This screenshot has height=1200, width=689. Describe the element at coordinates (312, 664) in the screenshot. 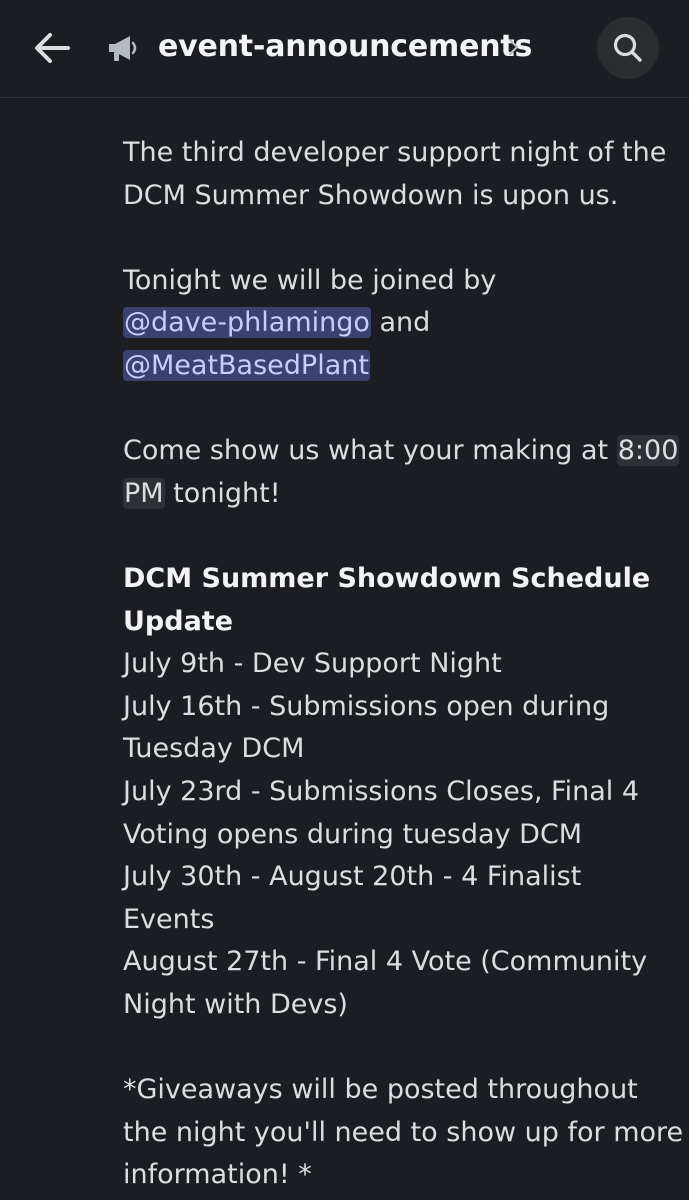

I see `schedule-line: July 9th - Dev Support Night` at that location.